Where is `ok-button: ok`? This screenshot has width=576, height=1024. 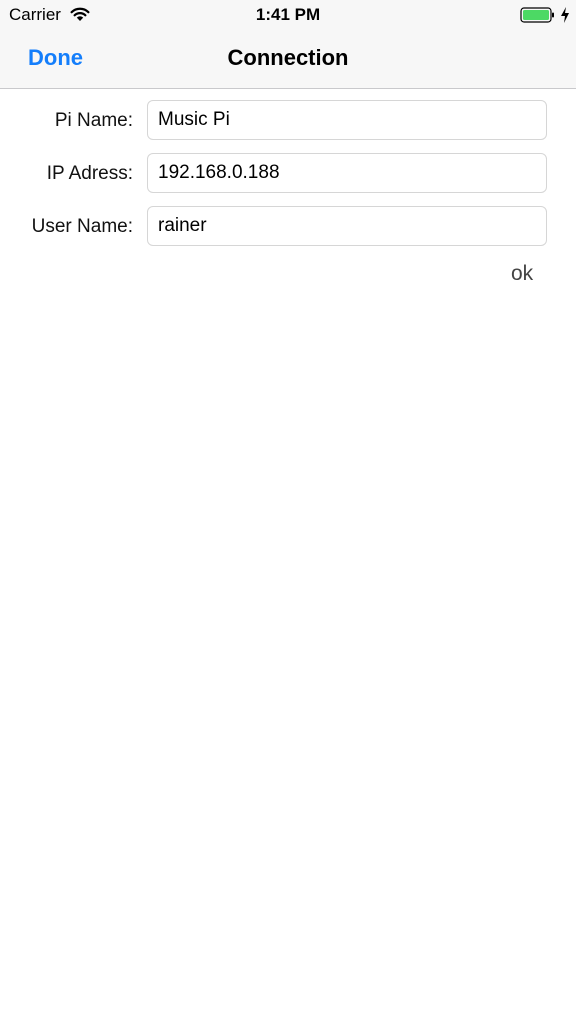 ok-button: ok is located at coordinates (522, 274).